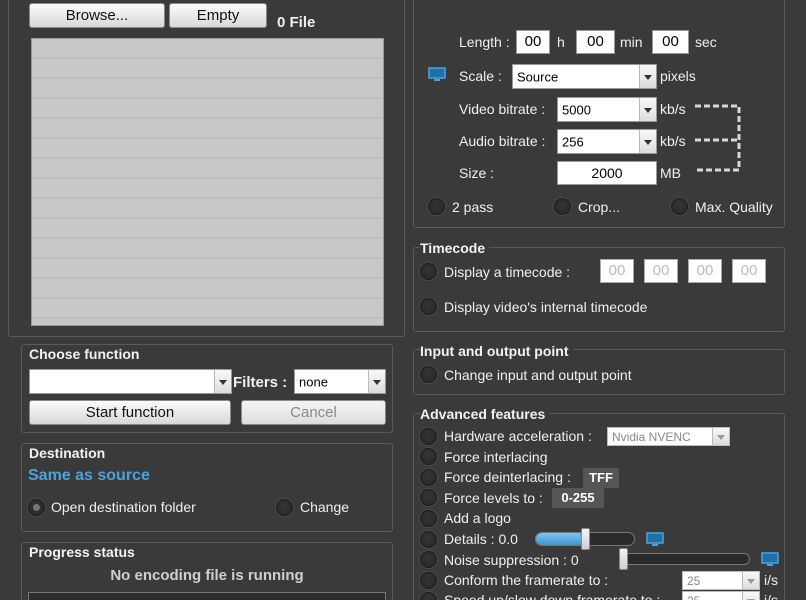  I want to click on force-interlacing-radio, so click(428, 456).